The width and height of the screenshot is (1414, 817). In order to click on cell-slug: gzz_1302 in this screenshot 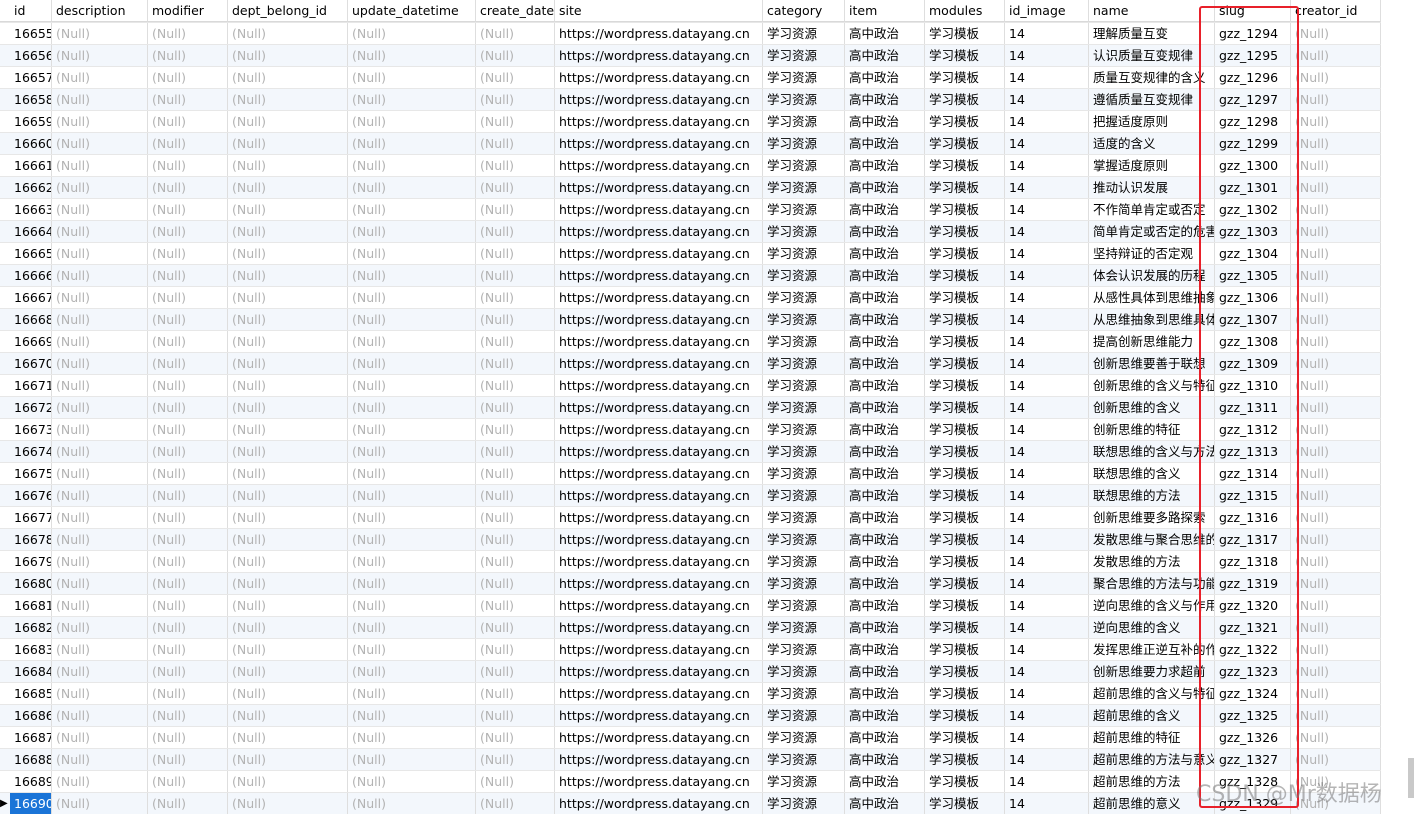, I will do `click(1253, 209)`.